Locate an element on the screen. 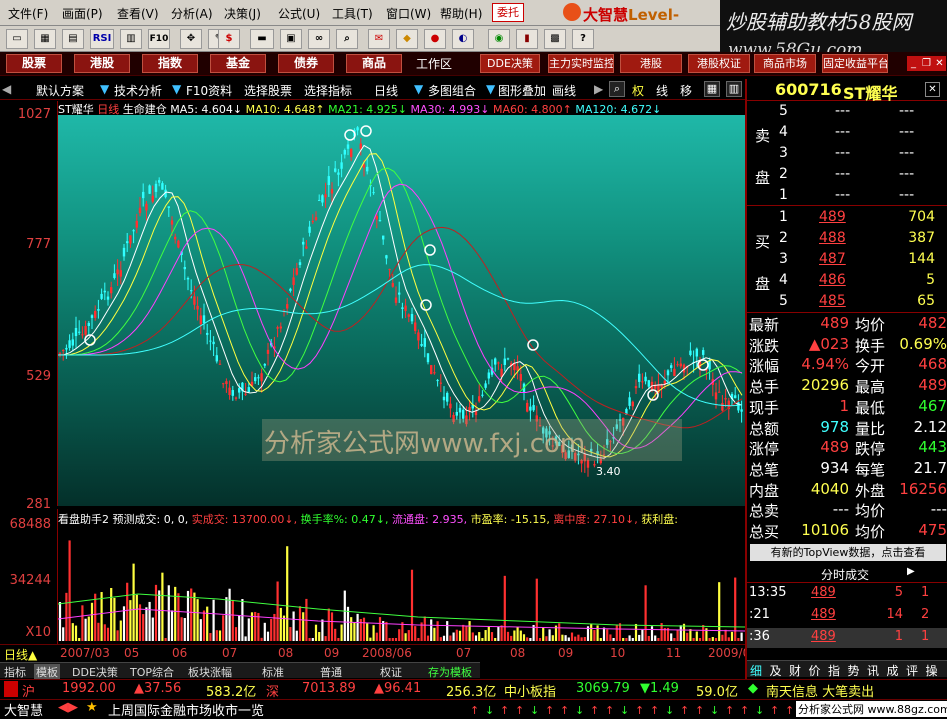 The height and width of the screenshot is (719, 947). tab-standard: 标准 is located at coordinates (273, 672).